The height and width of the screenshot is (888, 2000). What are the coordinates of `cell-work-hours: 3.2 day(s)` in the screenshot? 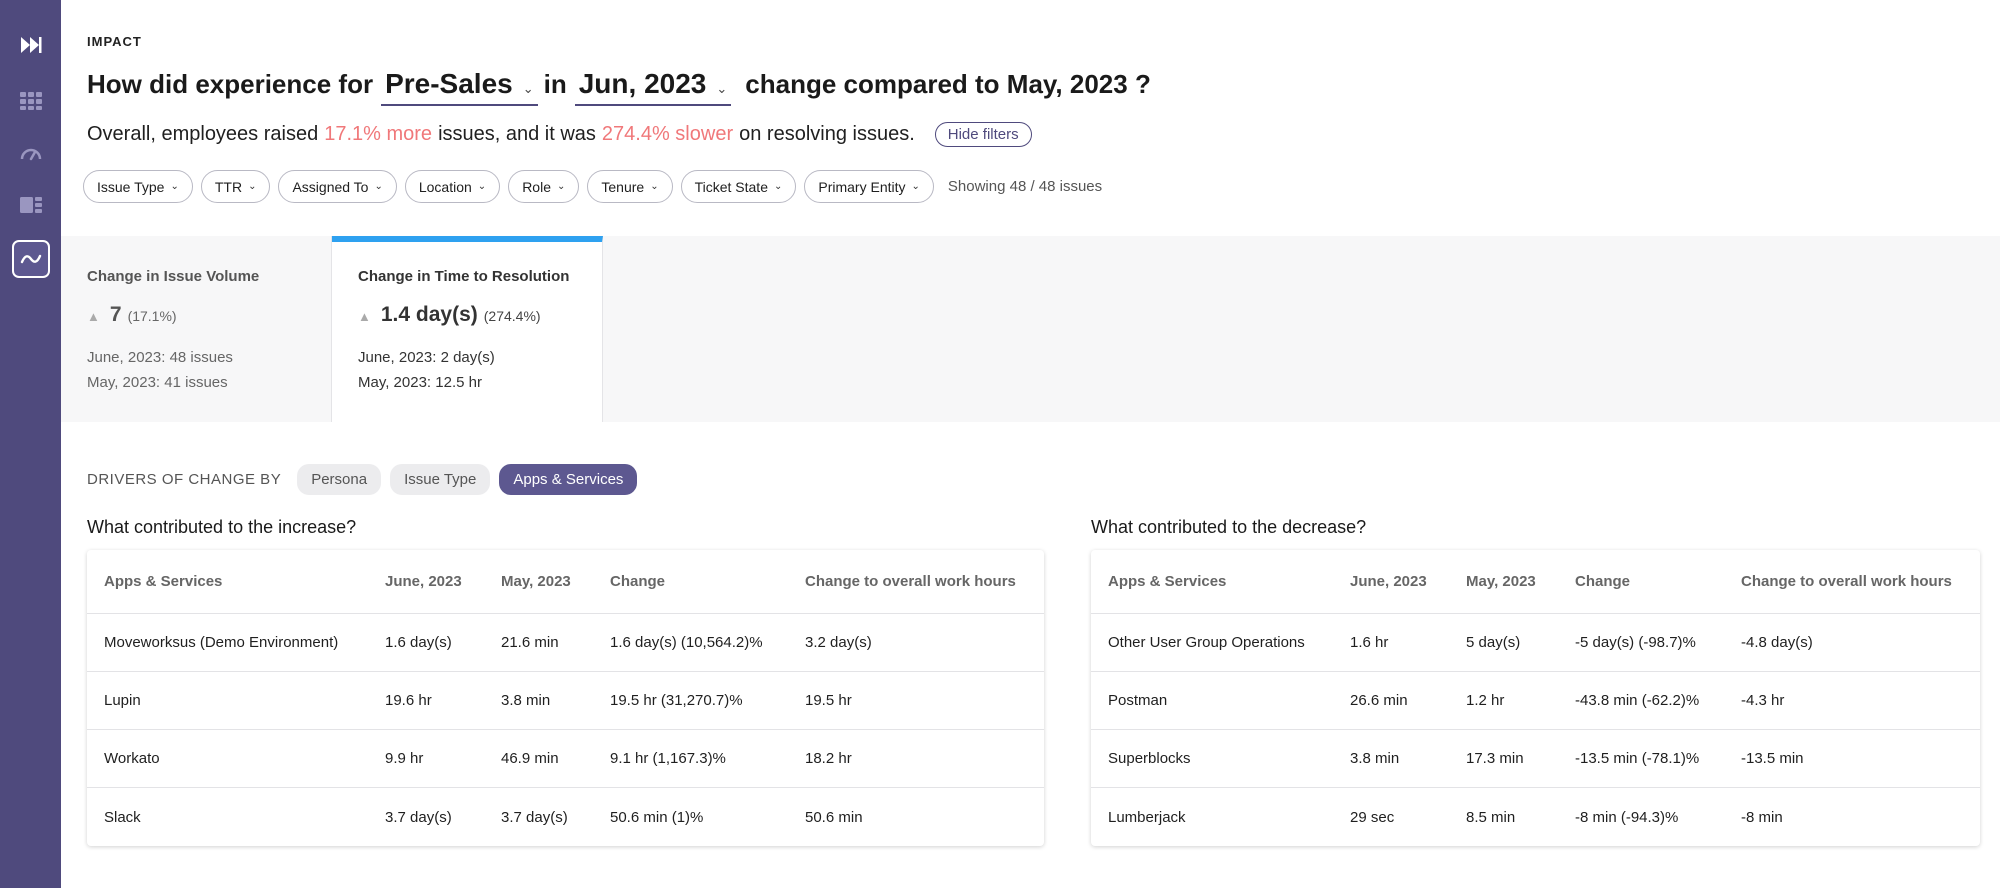 It's located at (838, 642).